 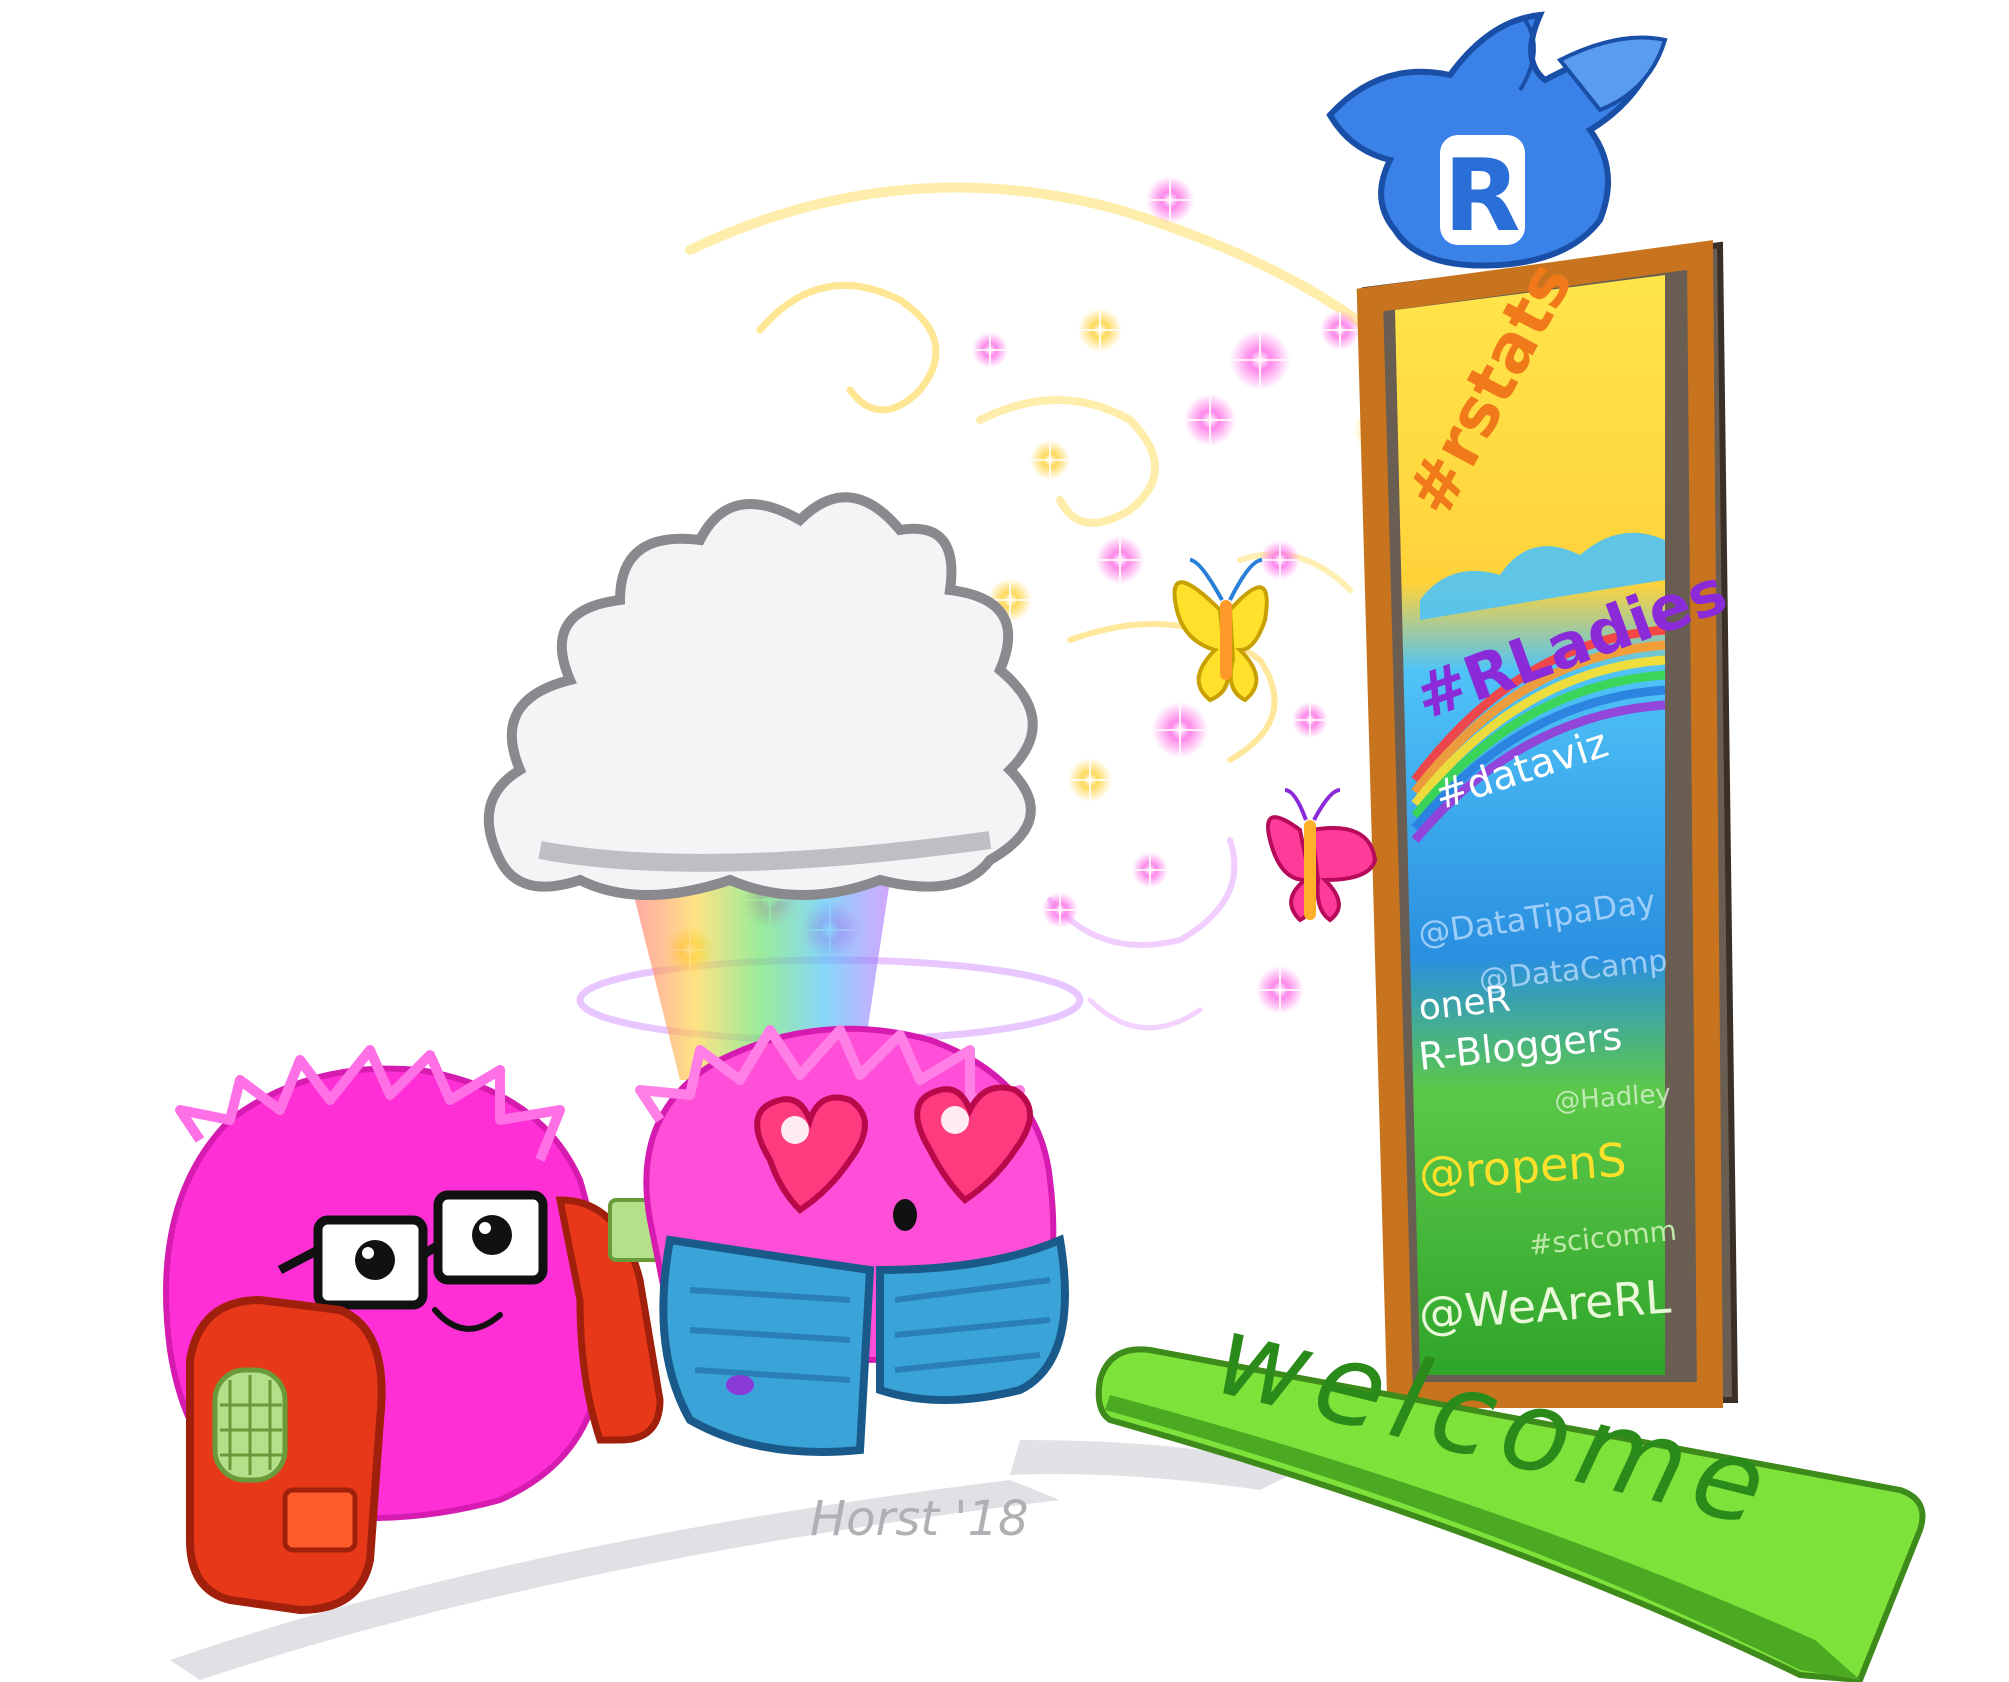 I want to click on artist-signature: Horst '18, so click(x=919, y=1519).